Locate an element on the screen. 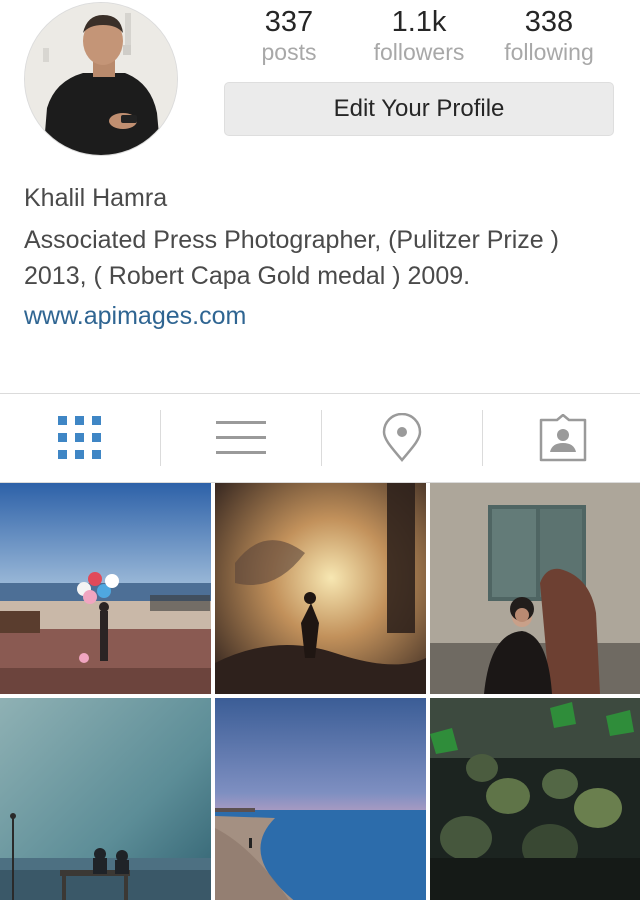  following-stat: 338 following is located at coordinates (549, 34).